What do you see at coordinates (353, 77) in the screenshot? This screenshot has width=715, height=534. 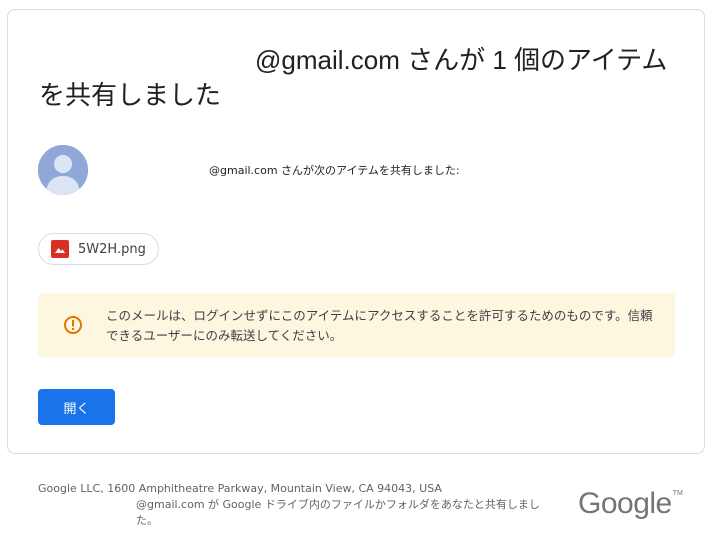 I see `email-headline: @gmail.com さんが 1 個のアイテムを共有しました` at bounding box center [353, 77].